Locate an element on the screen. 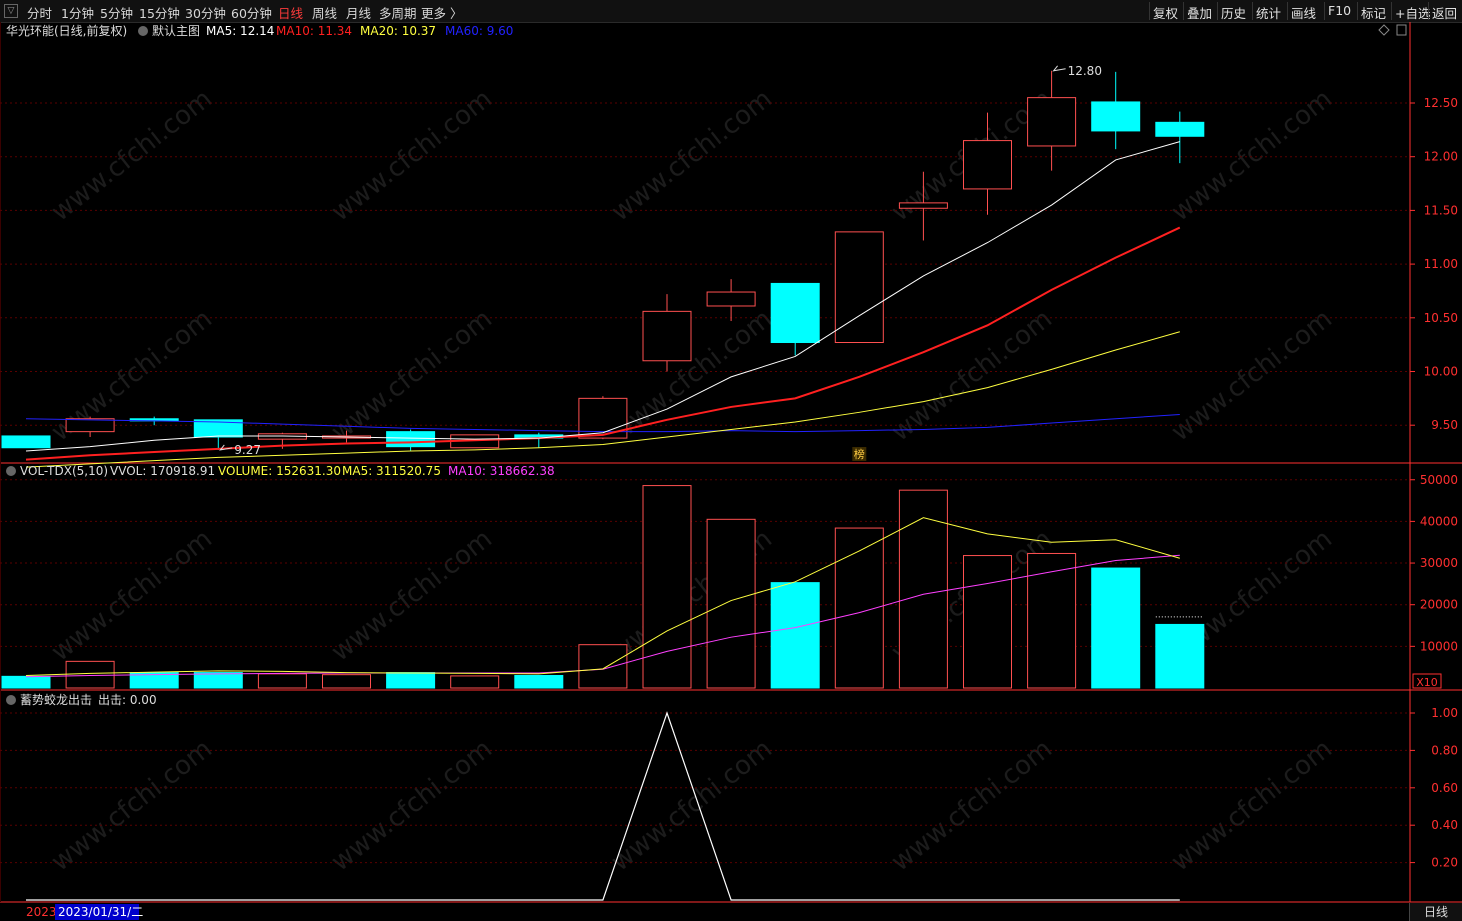  volume-legend-2: MA5: 311520.75 is located at coordinates (391, 471).